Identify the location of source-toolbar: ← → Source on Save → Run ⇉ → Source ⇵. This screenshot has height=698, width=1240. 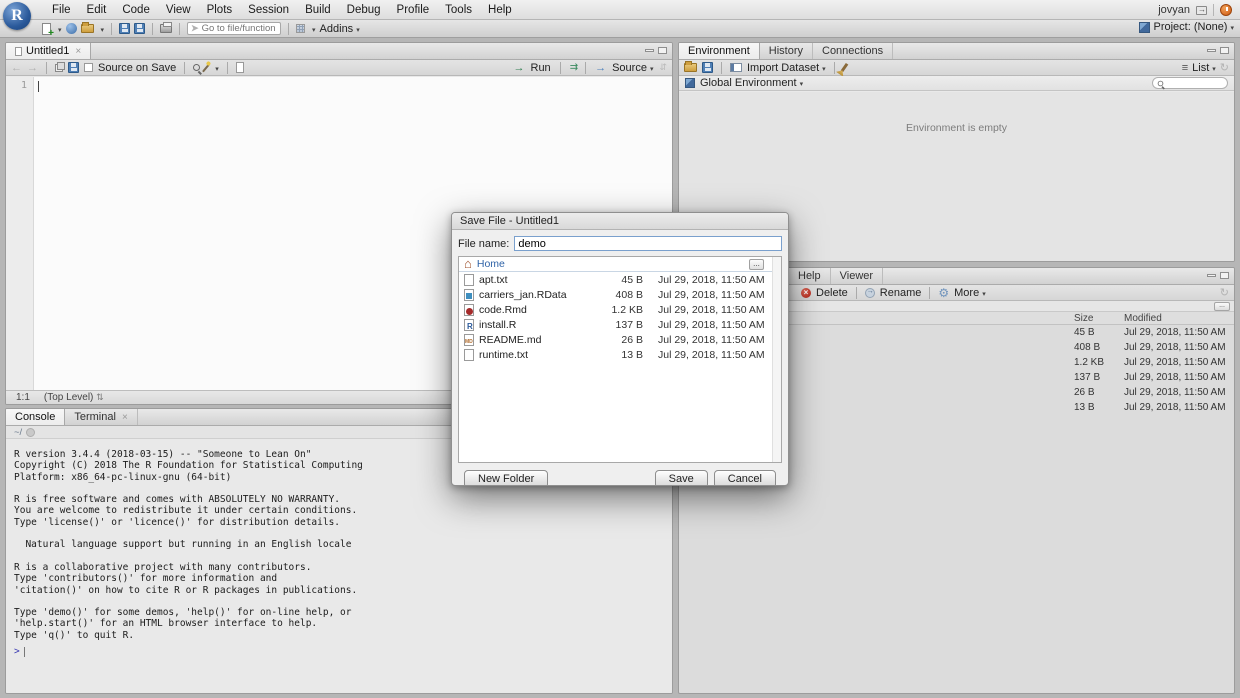
(339, 68).